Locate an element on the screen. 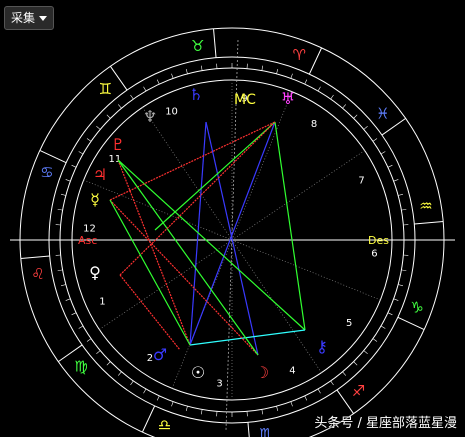 The width and height of the screenshot is (465, 437). chevron-down-icon is located at coordinates (43, 18).